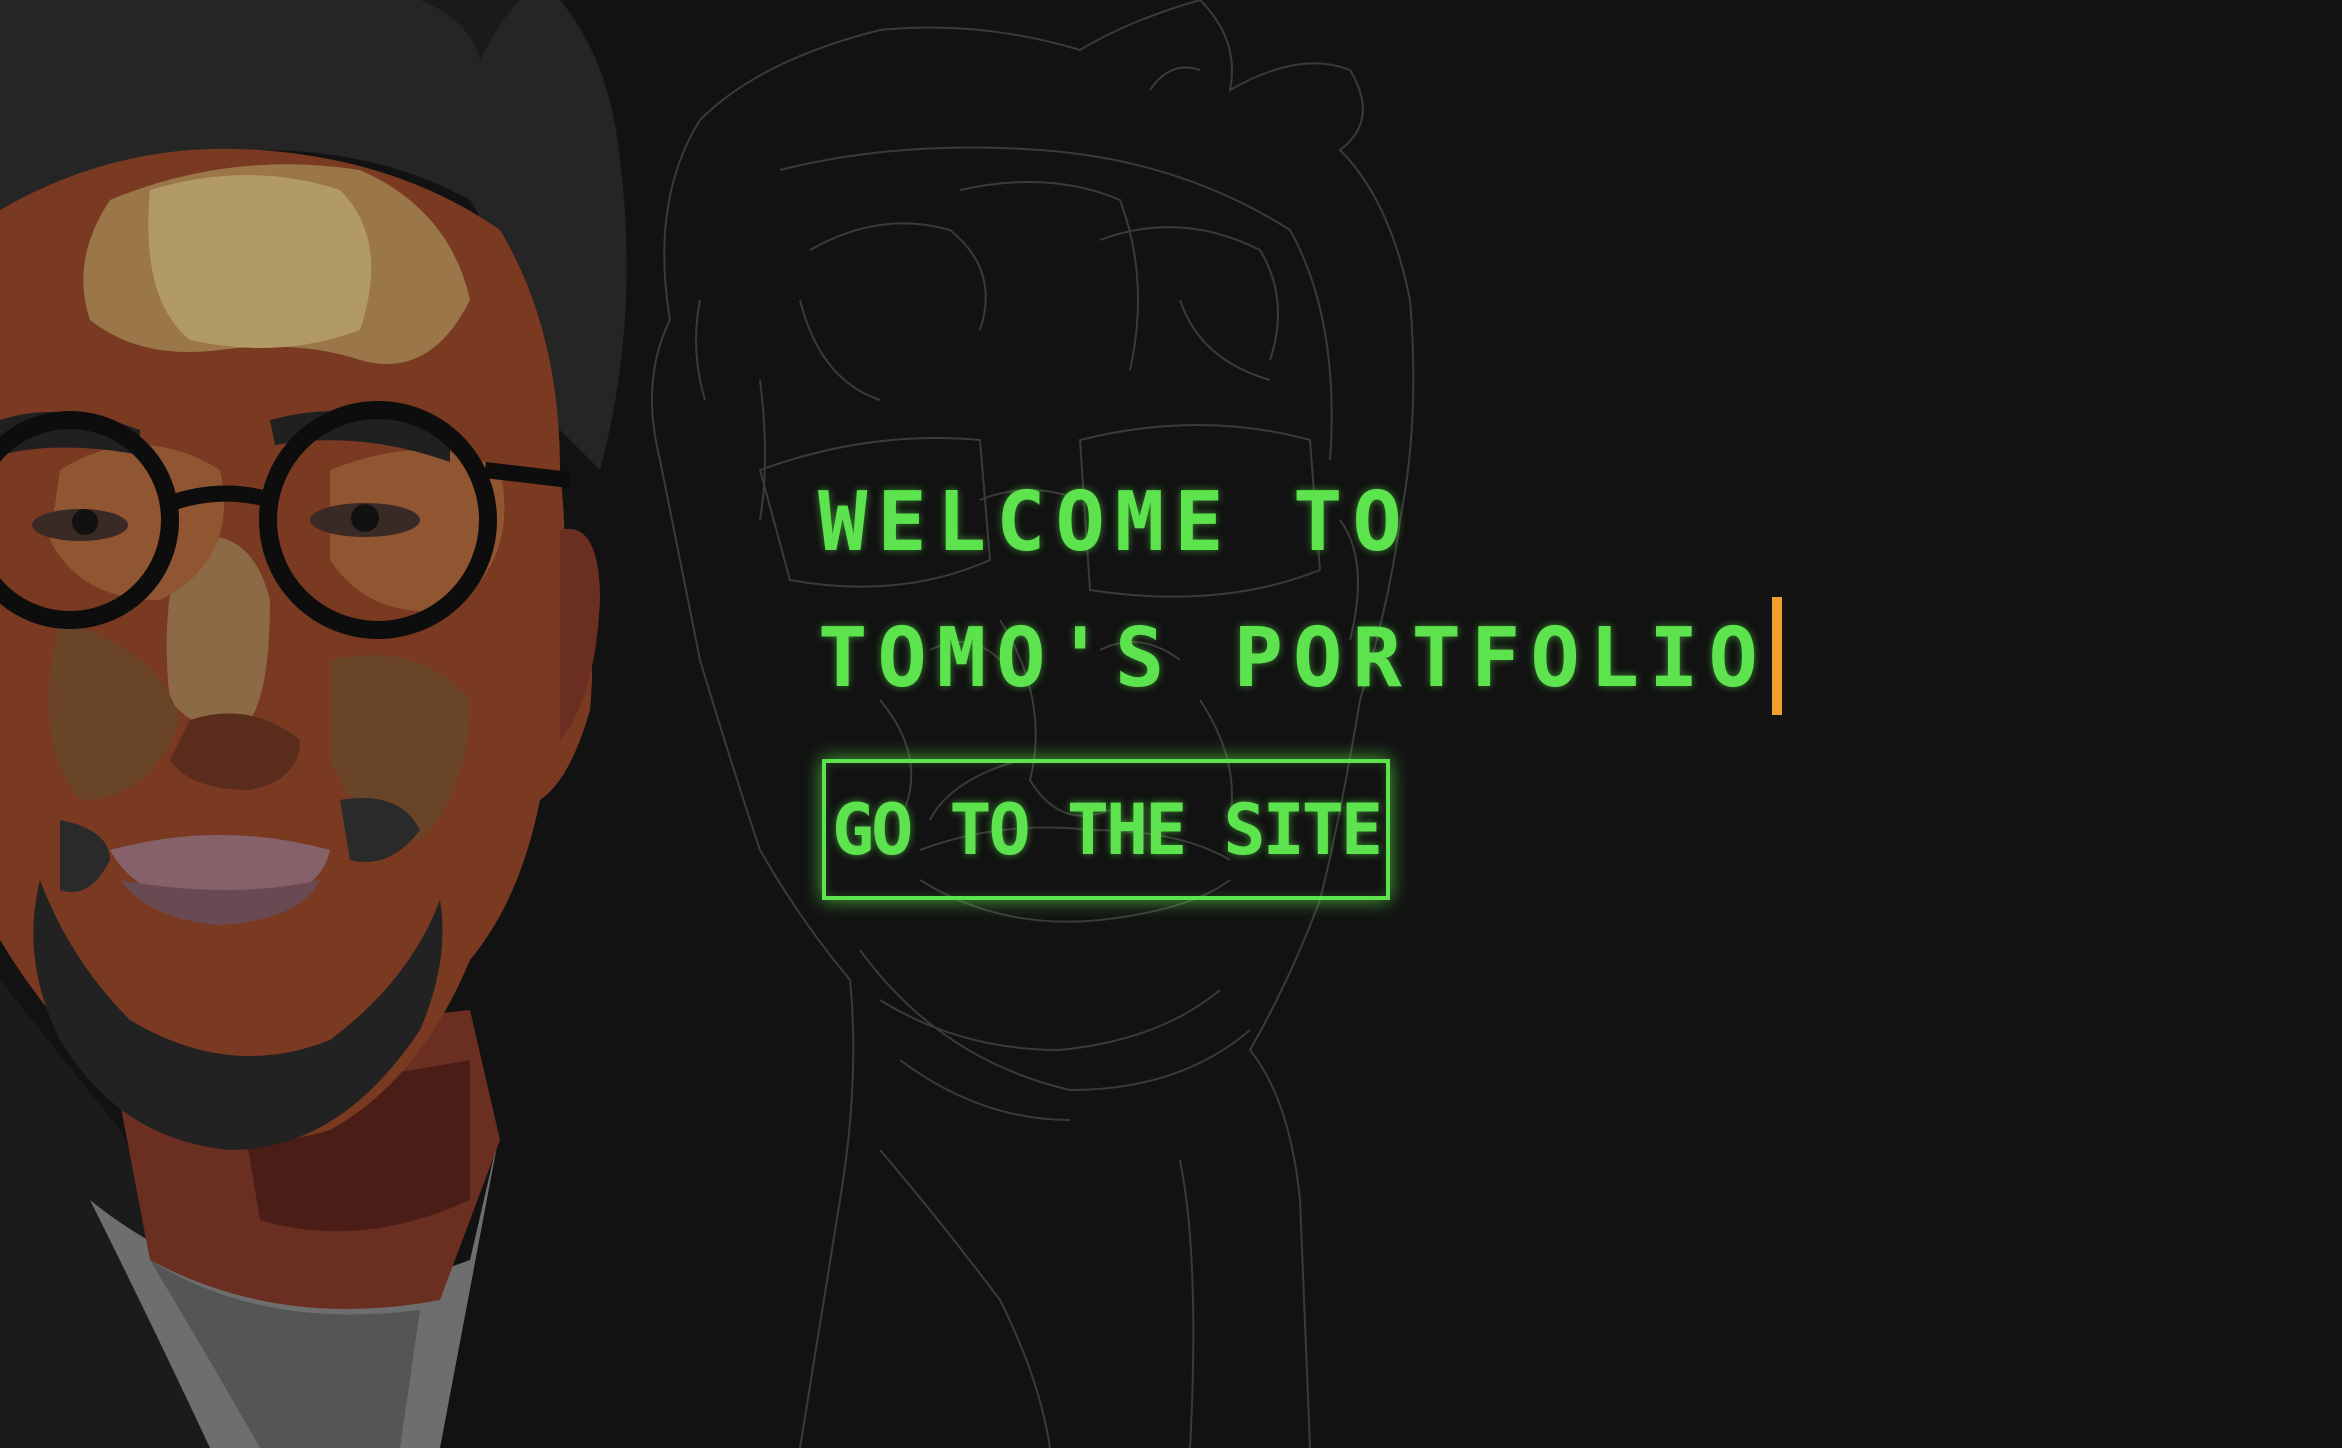 The height and width of the screenshot is (1448, 2342). I want to click on hero-headline: WELCOME TO TOMO'S PORTFOLIO, so click(1300, 591).